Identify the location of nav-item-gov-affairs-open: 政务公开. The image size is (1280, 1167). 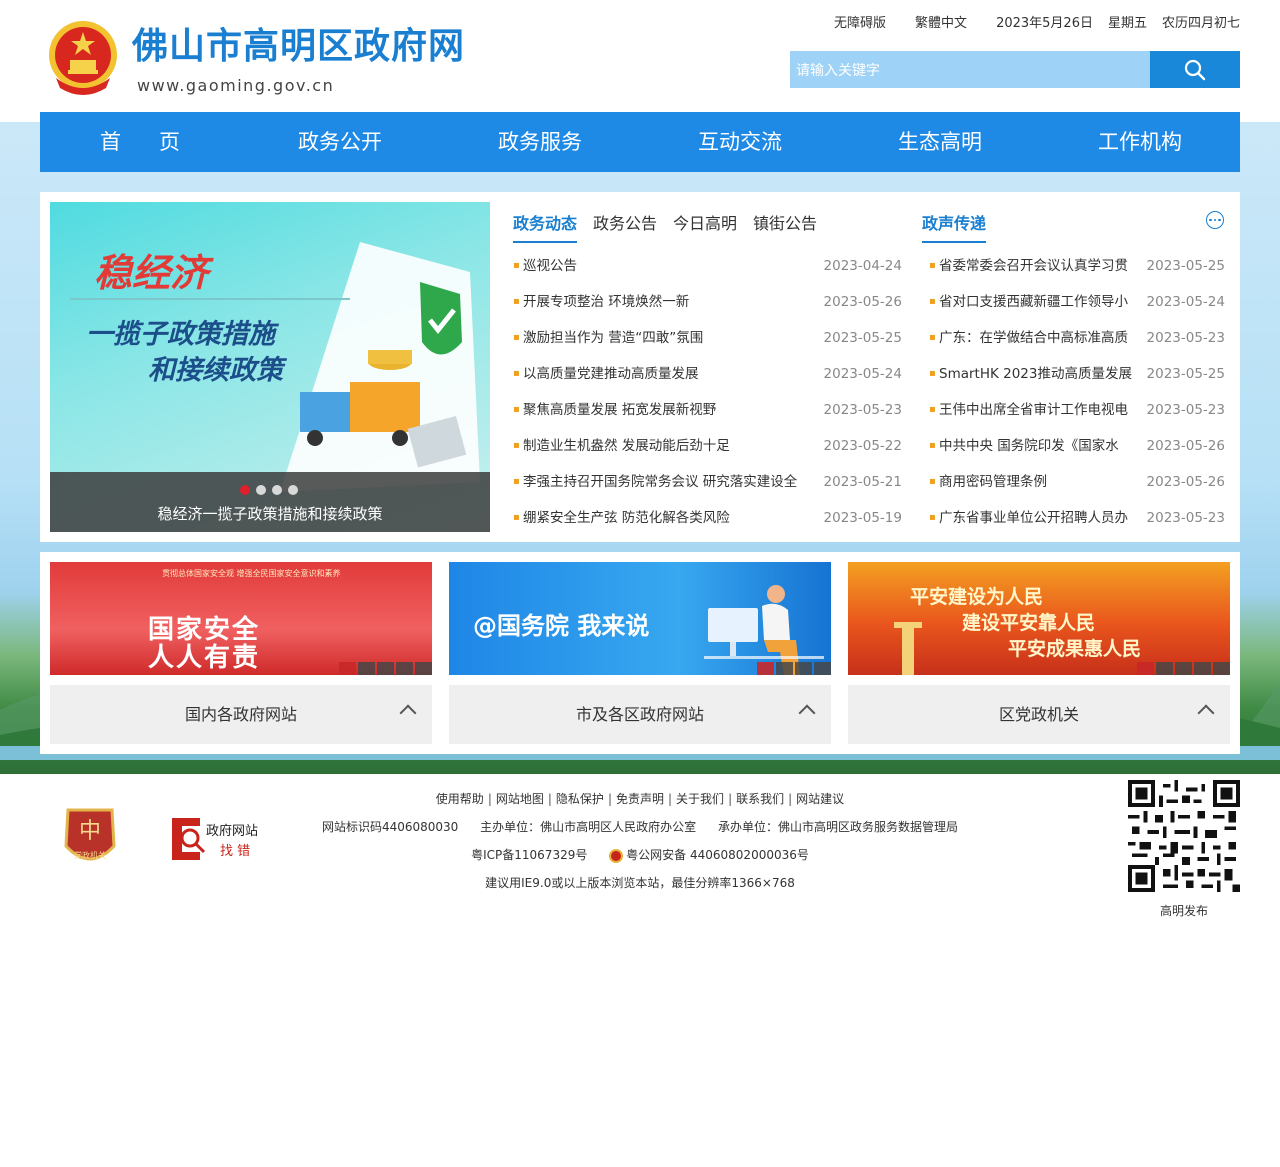
(340, 142).